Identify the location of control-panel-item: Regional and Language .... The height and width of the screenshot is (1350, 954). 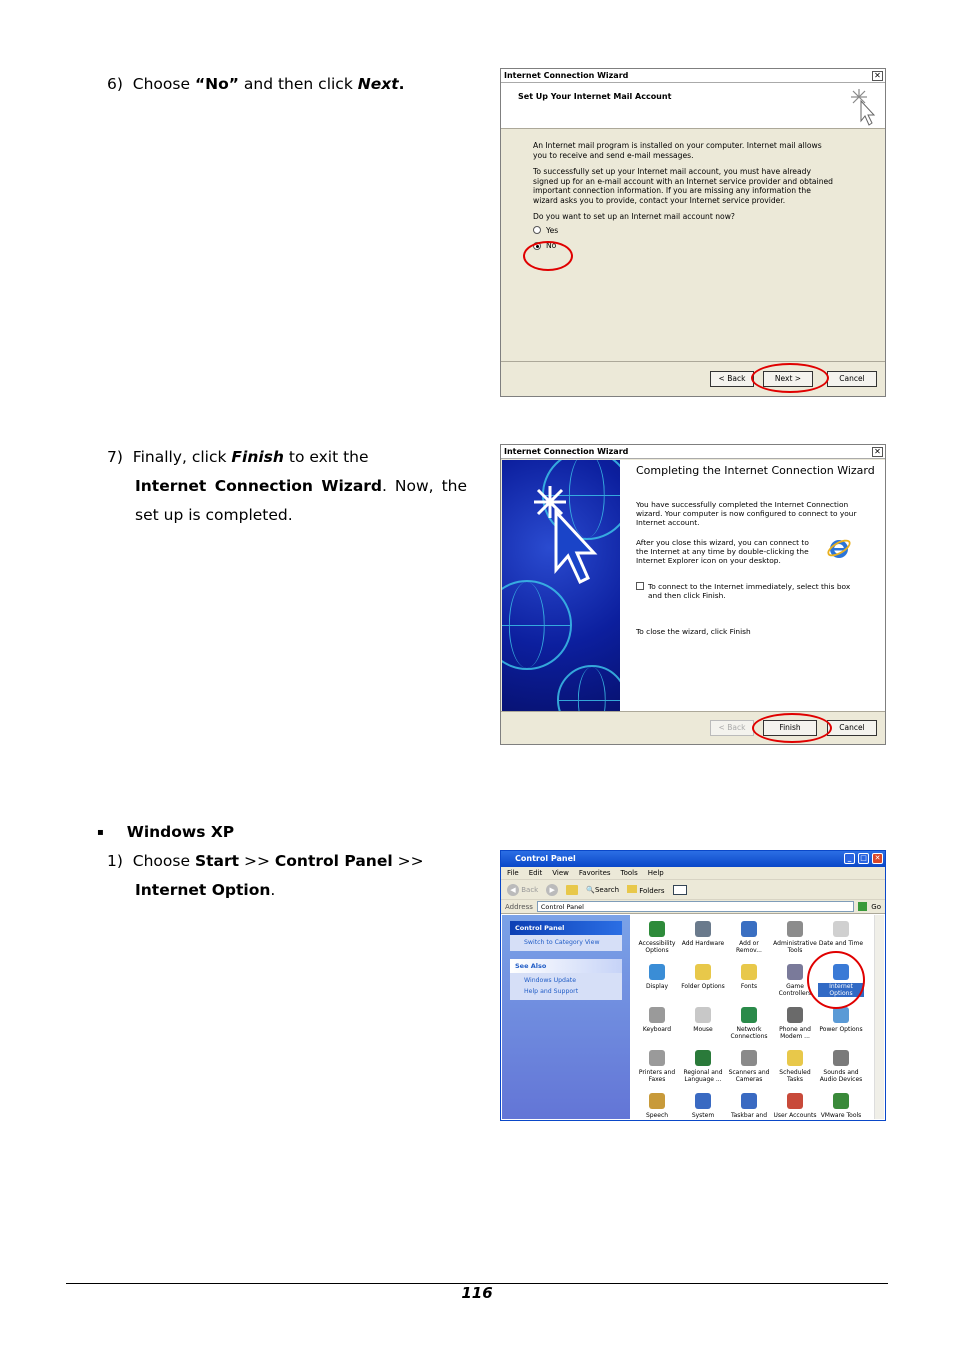
(703, 1069).